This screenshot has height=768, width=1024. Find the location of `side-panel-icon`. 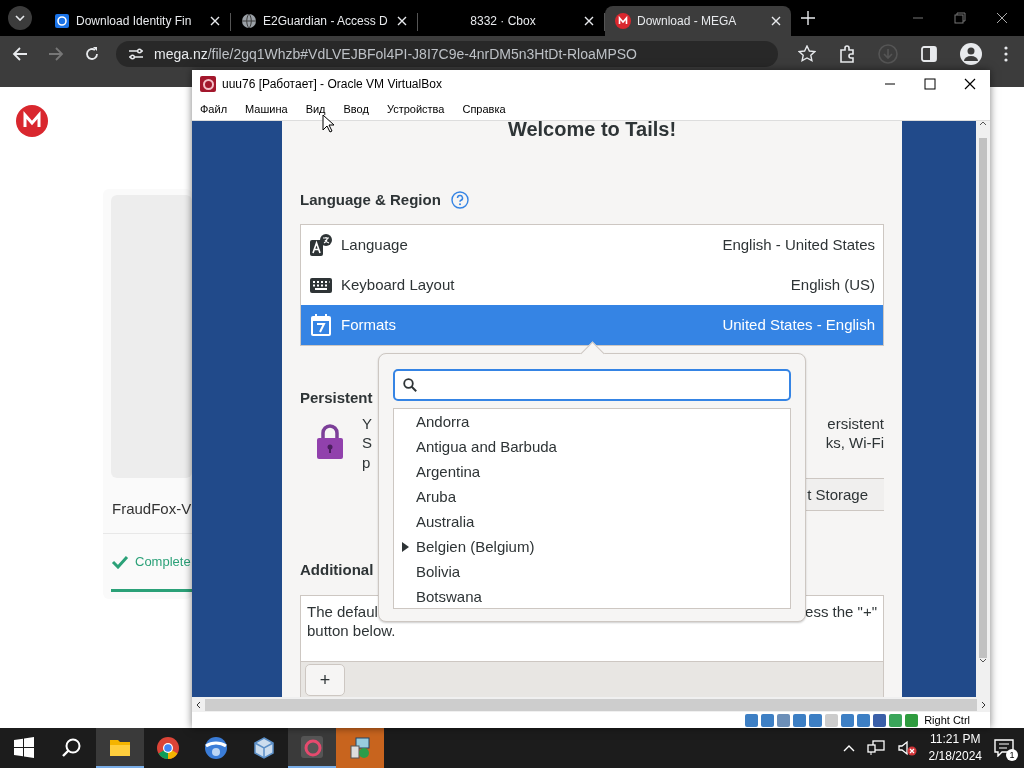

side-panel-icon is located at coordinates (929, 53).